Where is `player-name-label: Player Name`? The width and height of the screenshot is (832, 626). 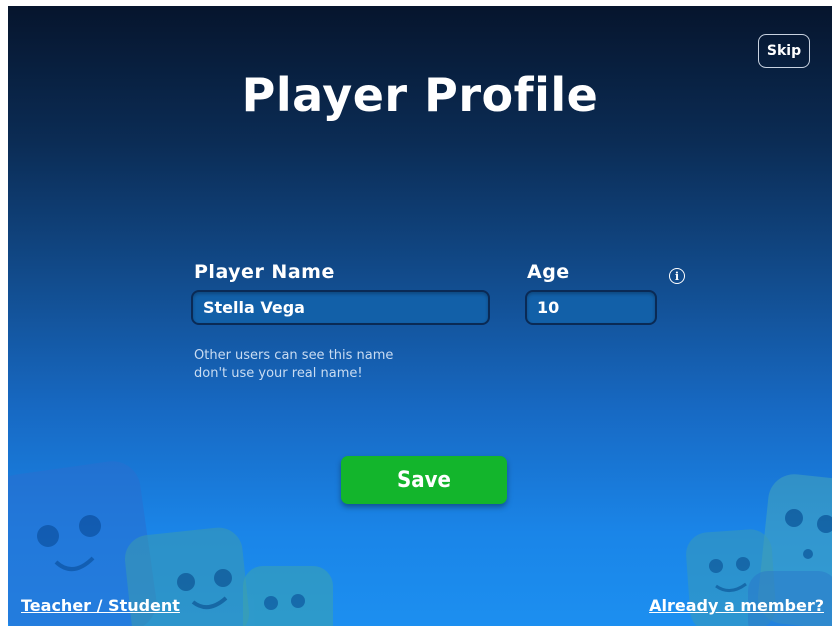
player-name-label: Player Name is located at coordinates (264, 272).